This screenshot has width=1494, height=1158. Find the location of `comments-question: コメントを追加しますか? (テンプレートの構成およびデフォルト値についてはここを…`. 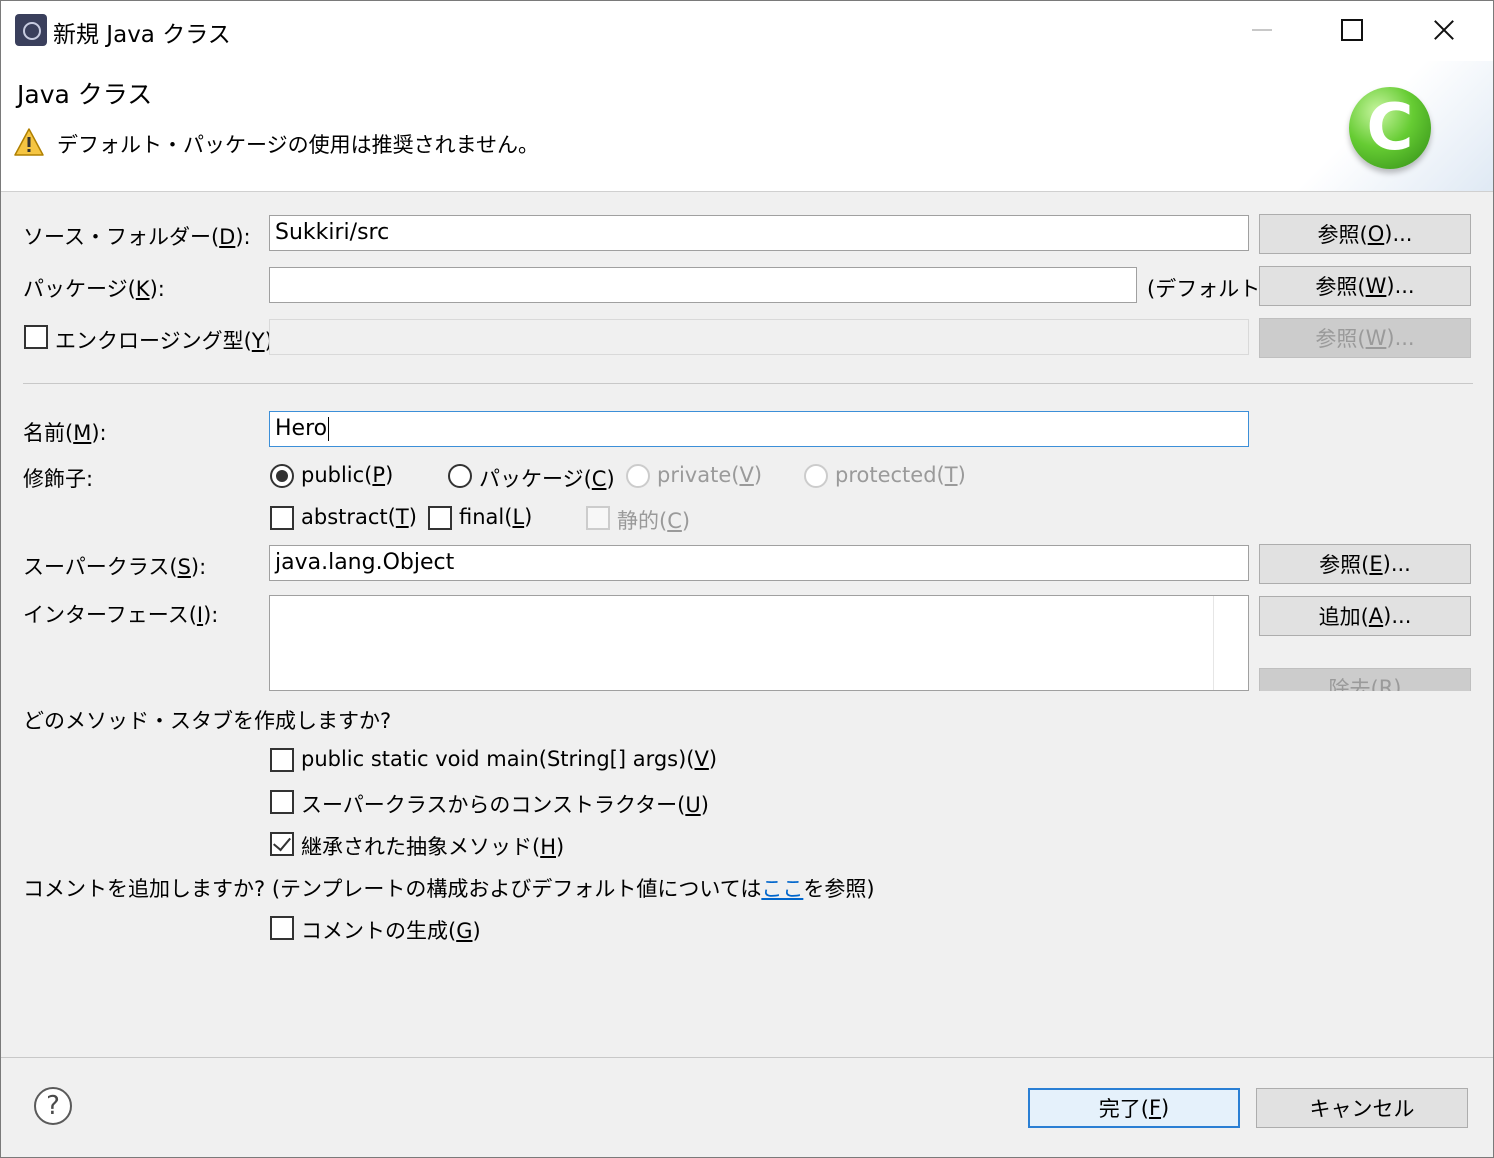

comments-question: コメントを追加しますか? (テンプレートの構成およびデフォルト値についてはここを… is located at coordinates (449, 889).